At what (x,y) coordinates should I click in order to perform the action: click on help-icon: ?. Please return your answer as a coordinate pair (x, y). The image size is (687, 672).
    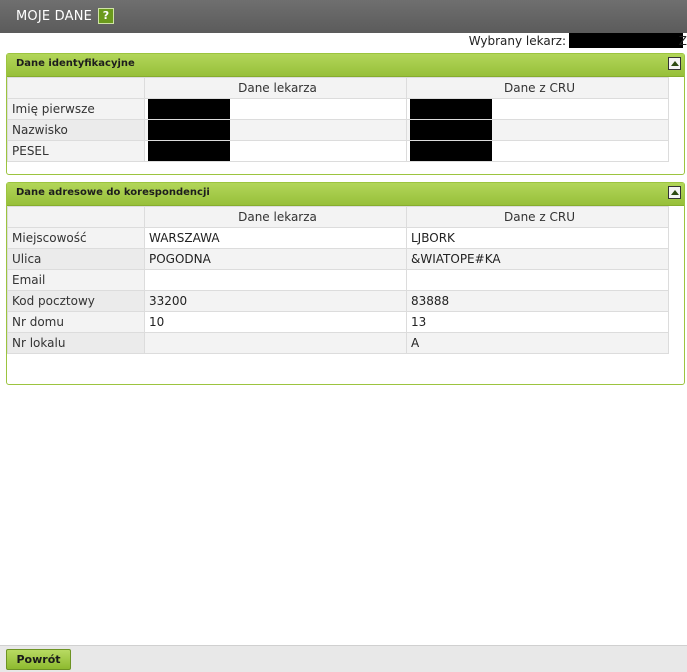
    Looking at the image, I should click on (106, 16).